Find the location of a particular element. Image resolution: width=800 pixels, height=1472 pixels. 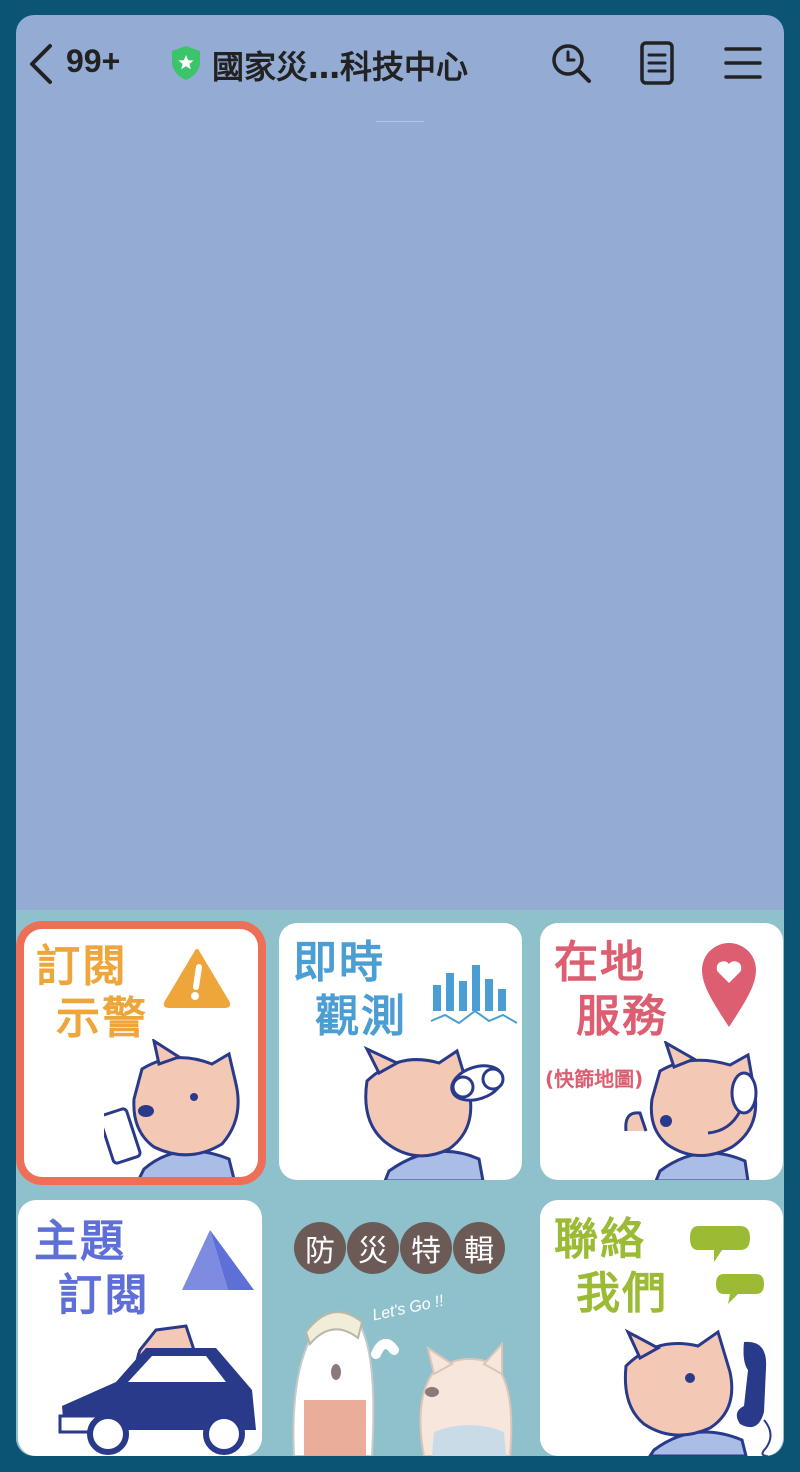

mascots-illustration is located at coordinates (402, 1383).